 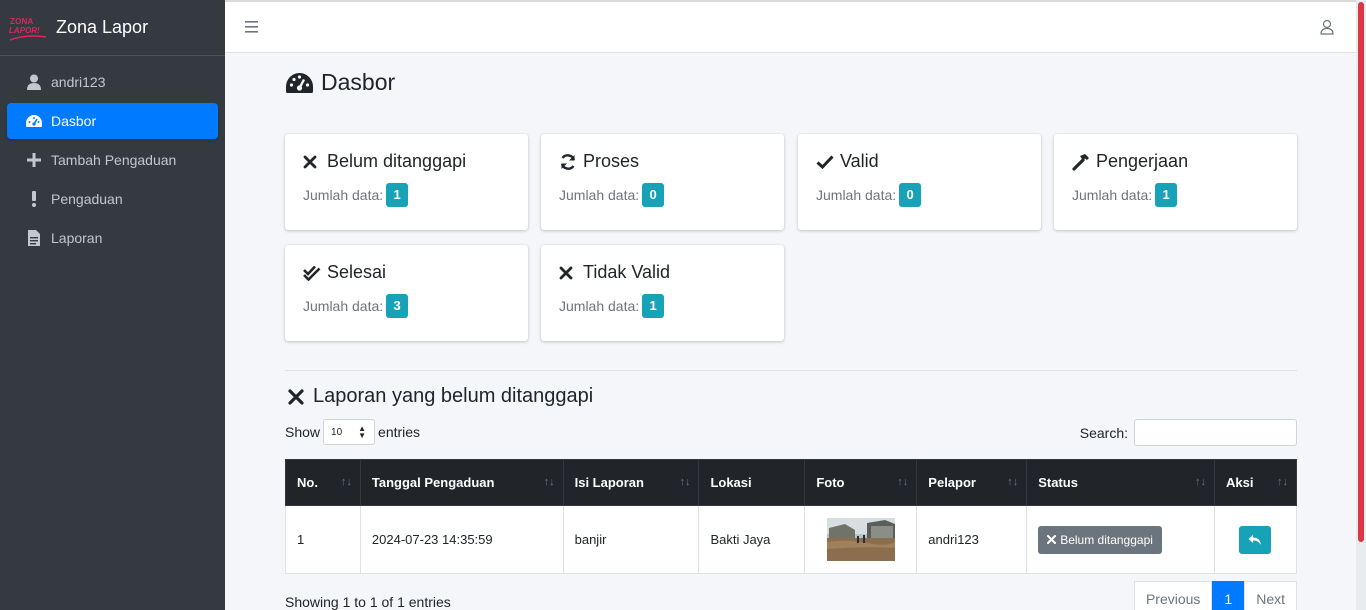 What do you see at coordinates (1215, 432) in the screenshot?
I see `search-input` at bounding box center [1215, 432].